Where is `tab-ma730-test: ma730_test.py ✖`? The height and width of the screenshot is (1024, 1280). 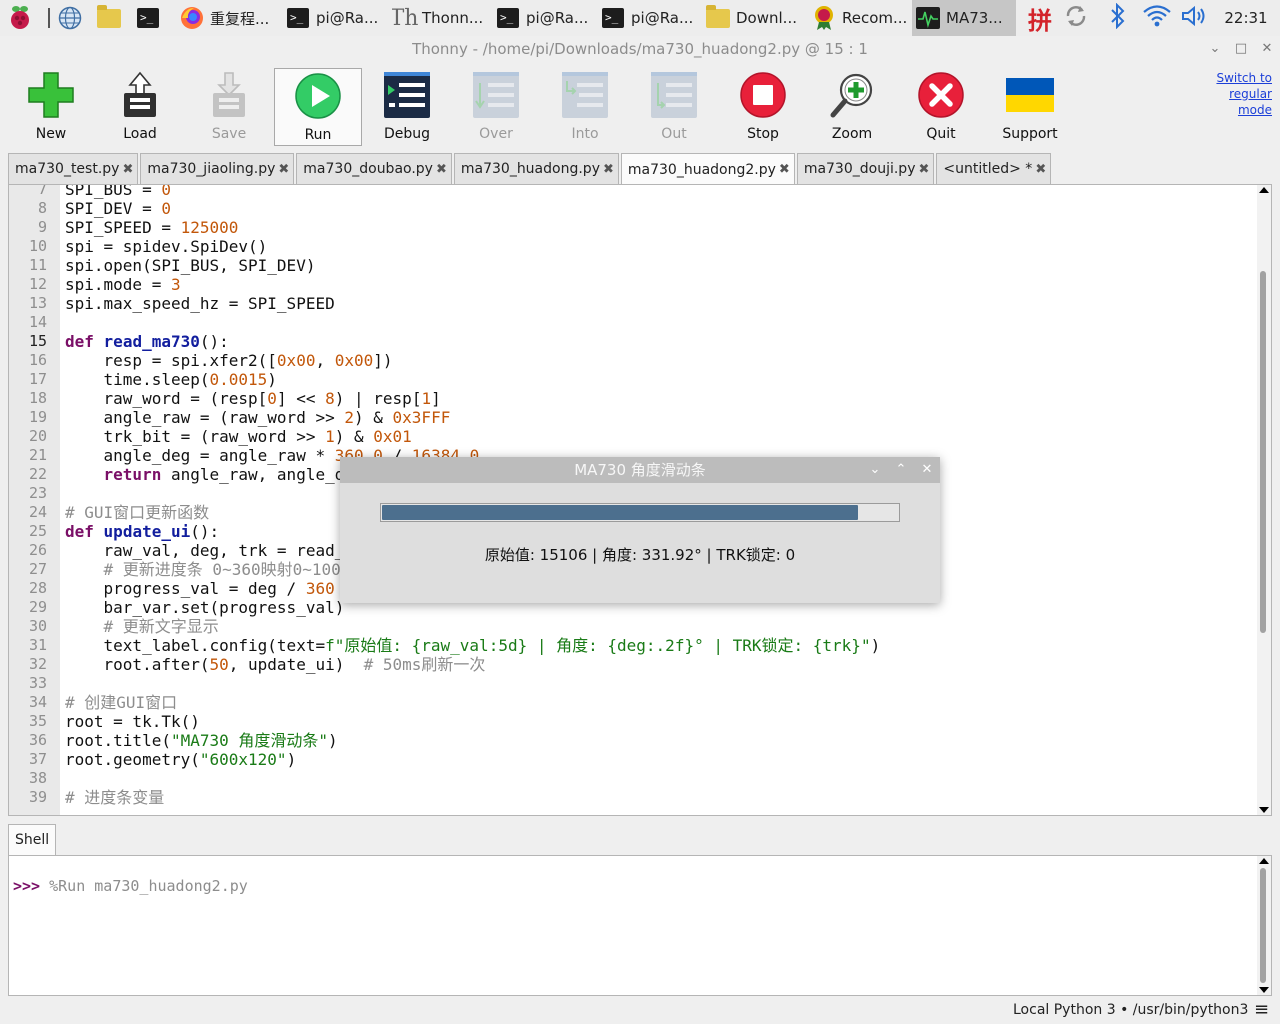
tab-ma730-test: ma730_test.py ✖ is located at coordinates (73, 168).